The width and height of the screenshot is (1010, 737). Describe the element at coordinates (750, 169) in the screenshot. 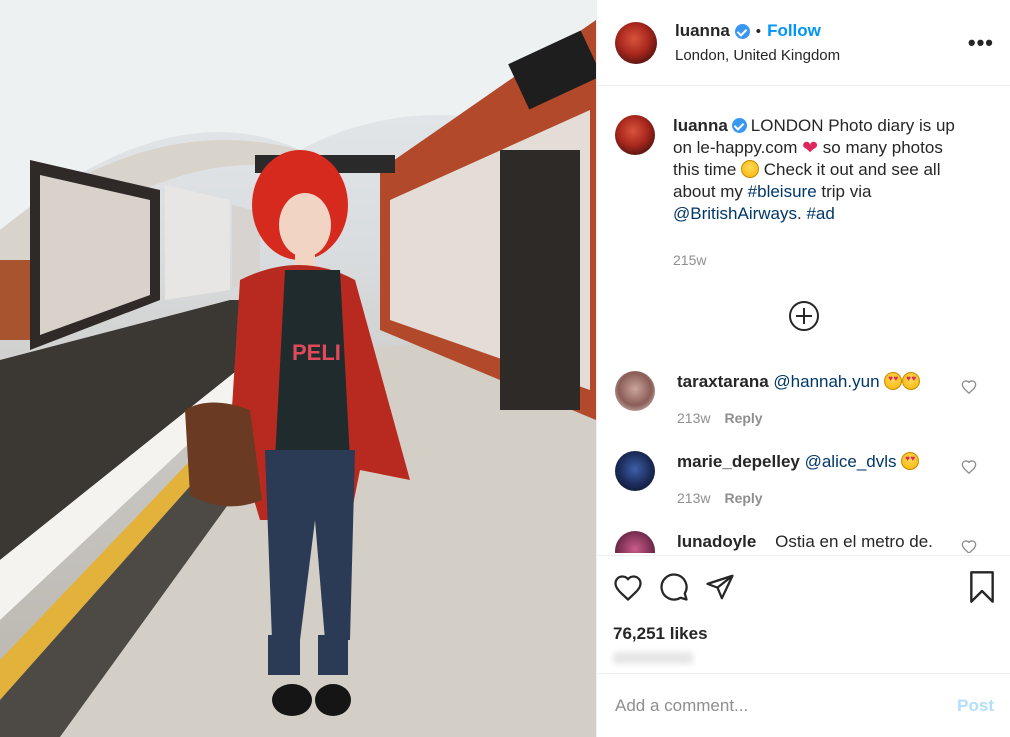

I see `grinning-face-emoji-icon` at that location.